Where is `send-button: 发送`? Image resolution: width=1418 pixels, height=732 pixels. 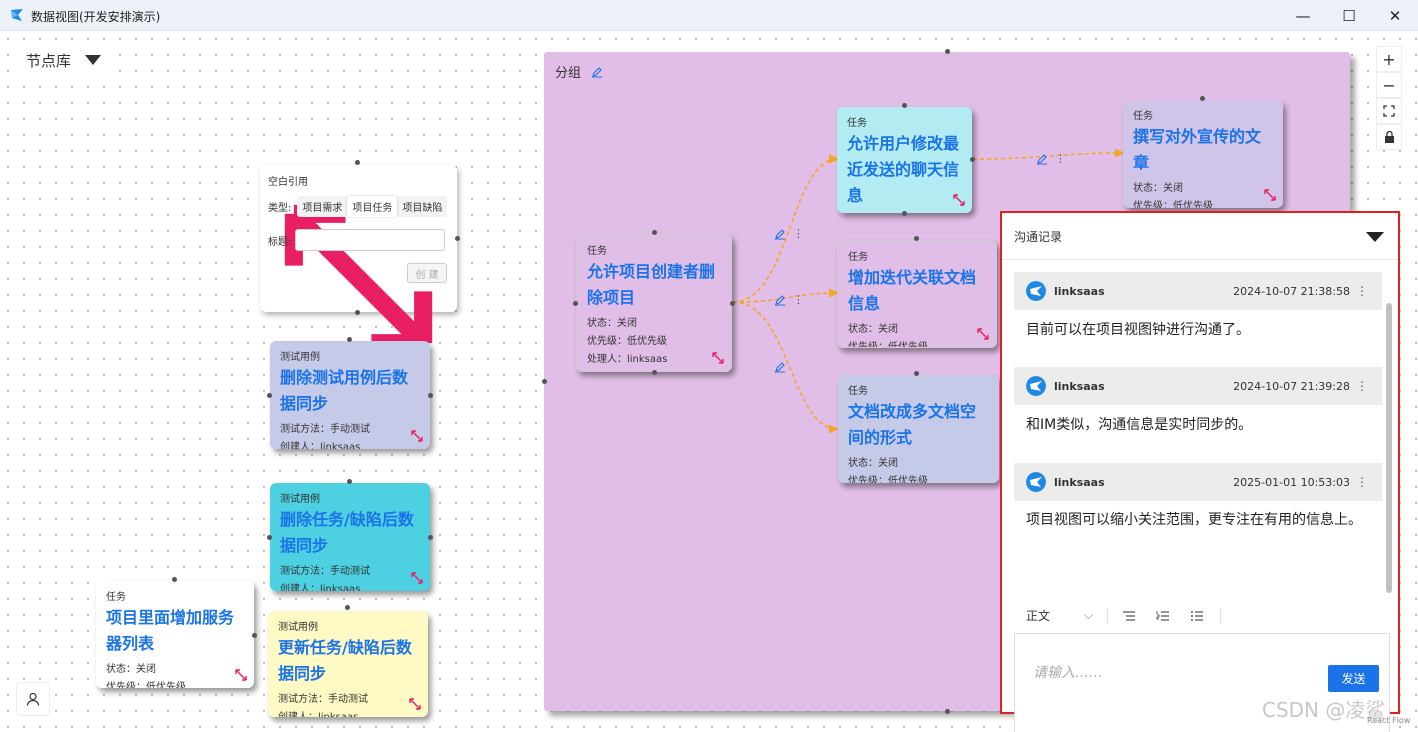
send-button: 发送 is located at coordinates (1353, 678).